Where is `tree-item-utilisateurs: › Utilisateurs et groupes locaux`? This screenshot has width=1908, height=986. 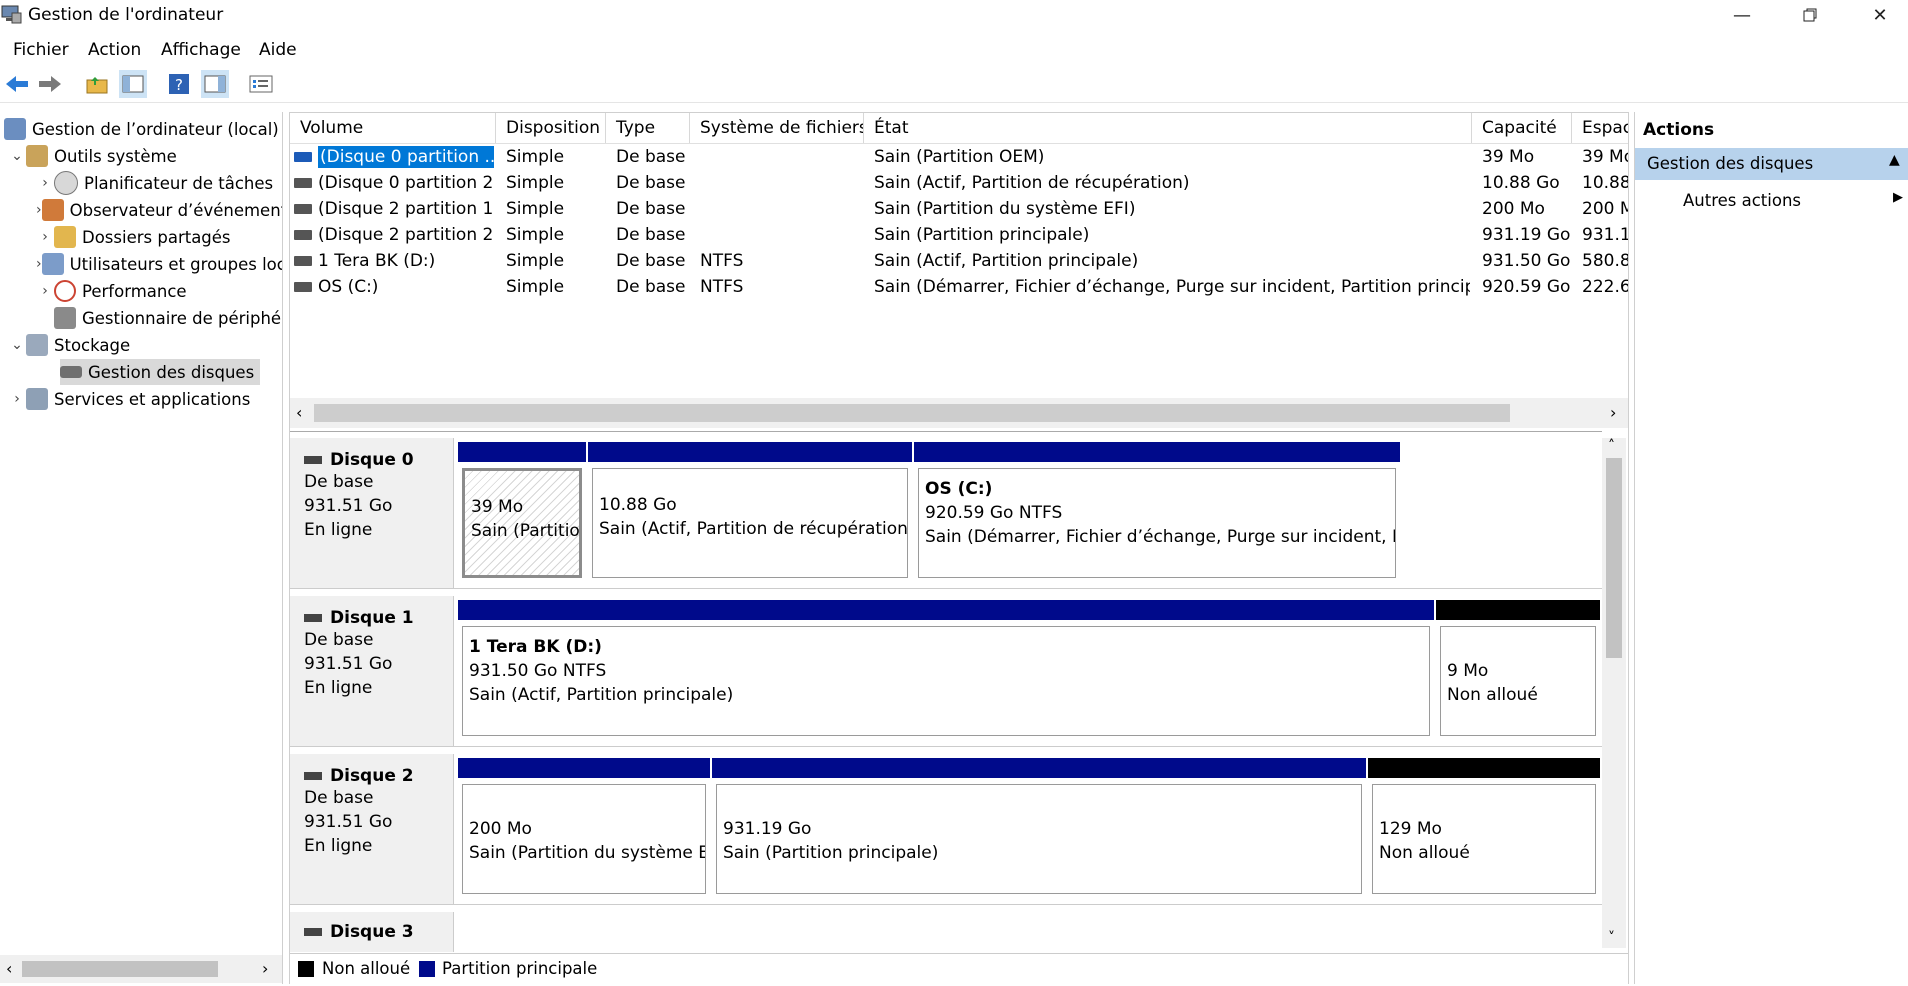 tree-item-utilisateurs: › Utilisateurs et groupes locaux is located at coordinates (159, 264).